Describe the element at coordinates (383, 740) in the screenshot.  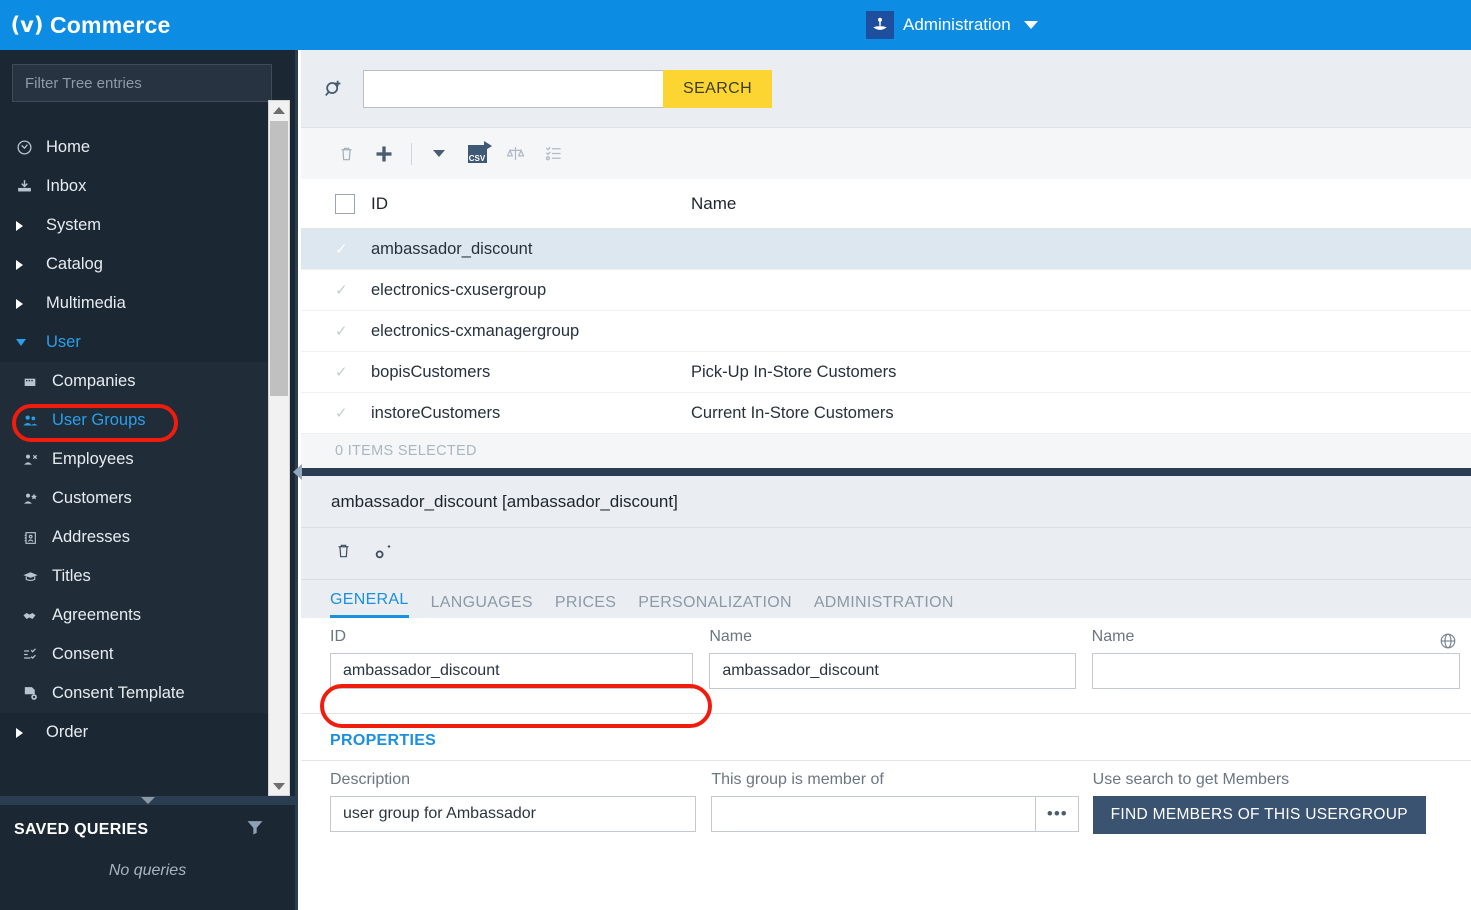
I see `properties-title: PROPERTIES` at that location.